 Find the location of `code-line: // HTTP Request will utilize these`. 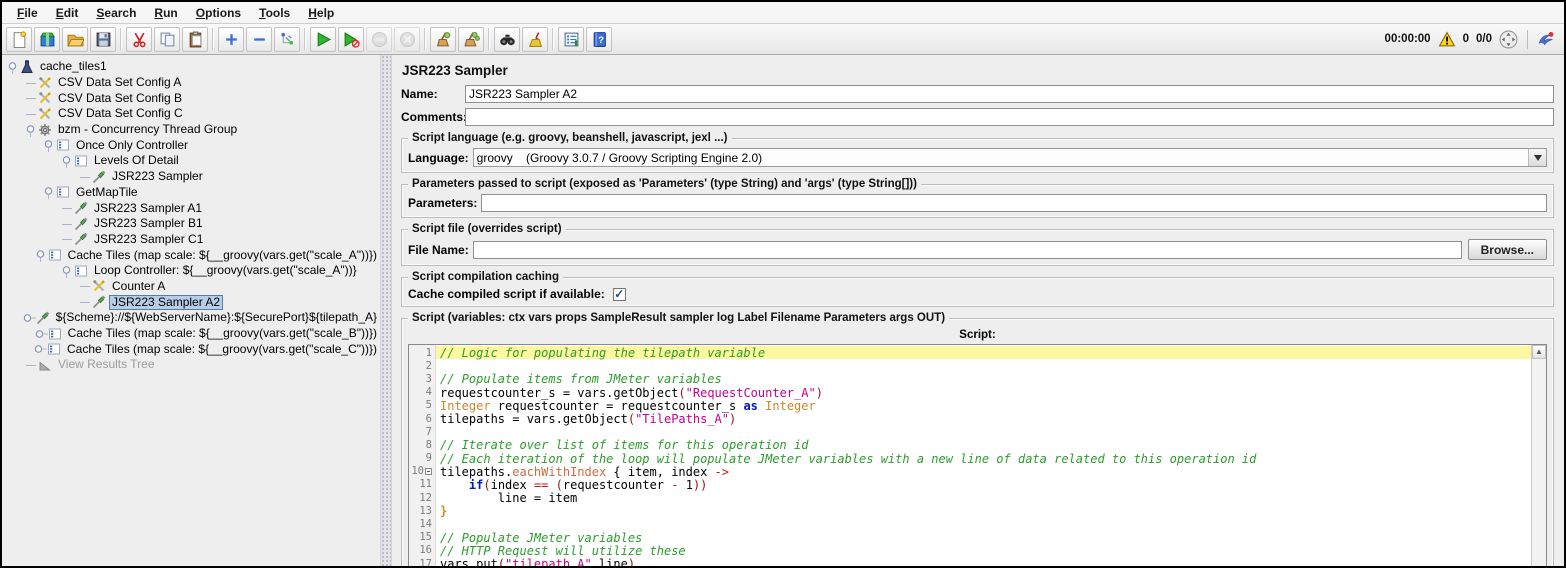

code-line: // HTTP Request will utilize these is located at coordinates (983, 551).